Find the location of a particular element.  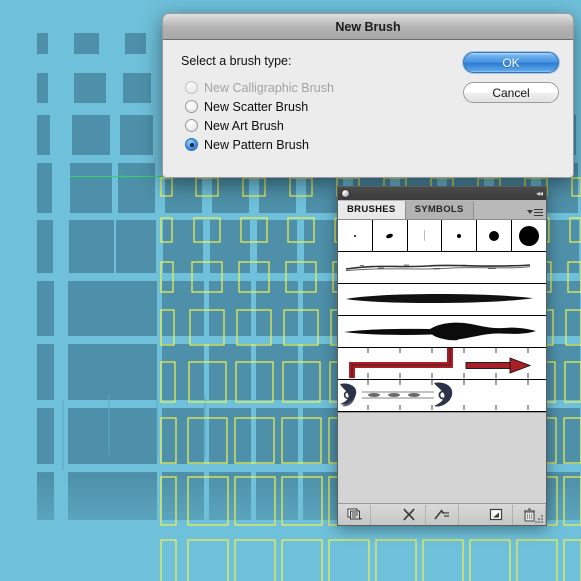

chevron-down-icon is located at coordinates (530, 212).